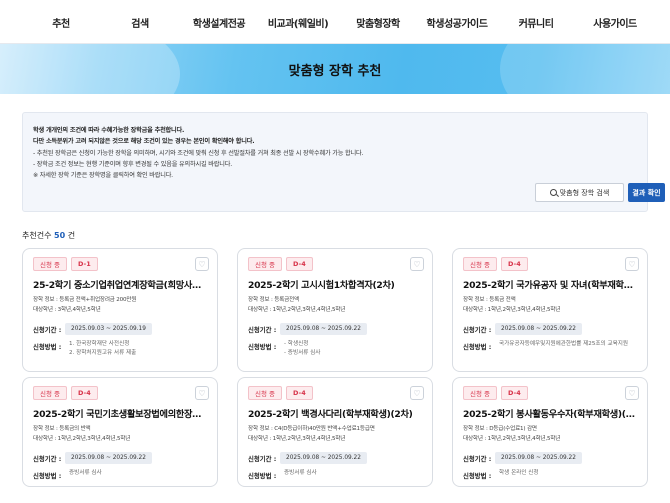 Image resolution: width=670 pixels, height=503 pixels. What do you see at coordinates (102, 349) in the screenshot?
I see `application-method: 1. 한국장학재단 사전신청 2. 장학처지원고유 서류 제출` at bounding box center [102, 349].